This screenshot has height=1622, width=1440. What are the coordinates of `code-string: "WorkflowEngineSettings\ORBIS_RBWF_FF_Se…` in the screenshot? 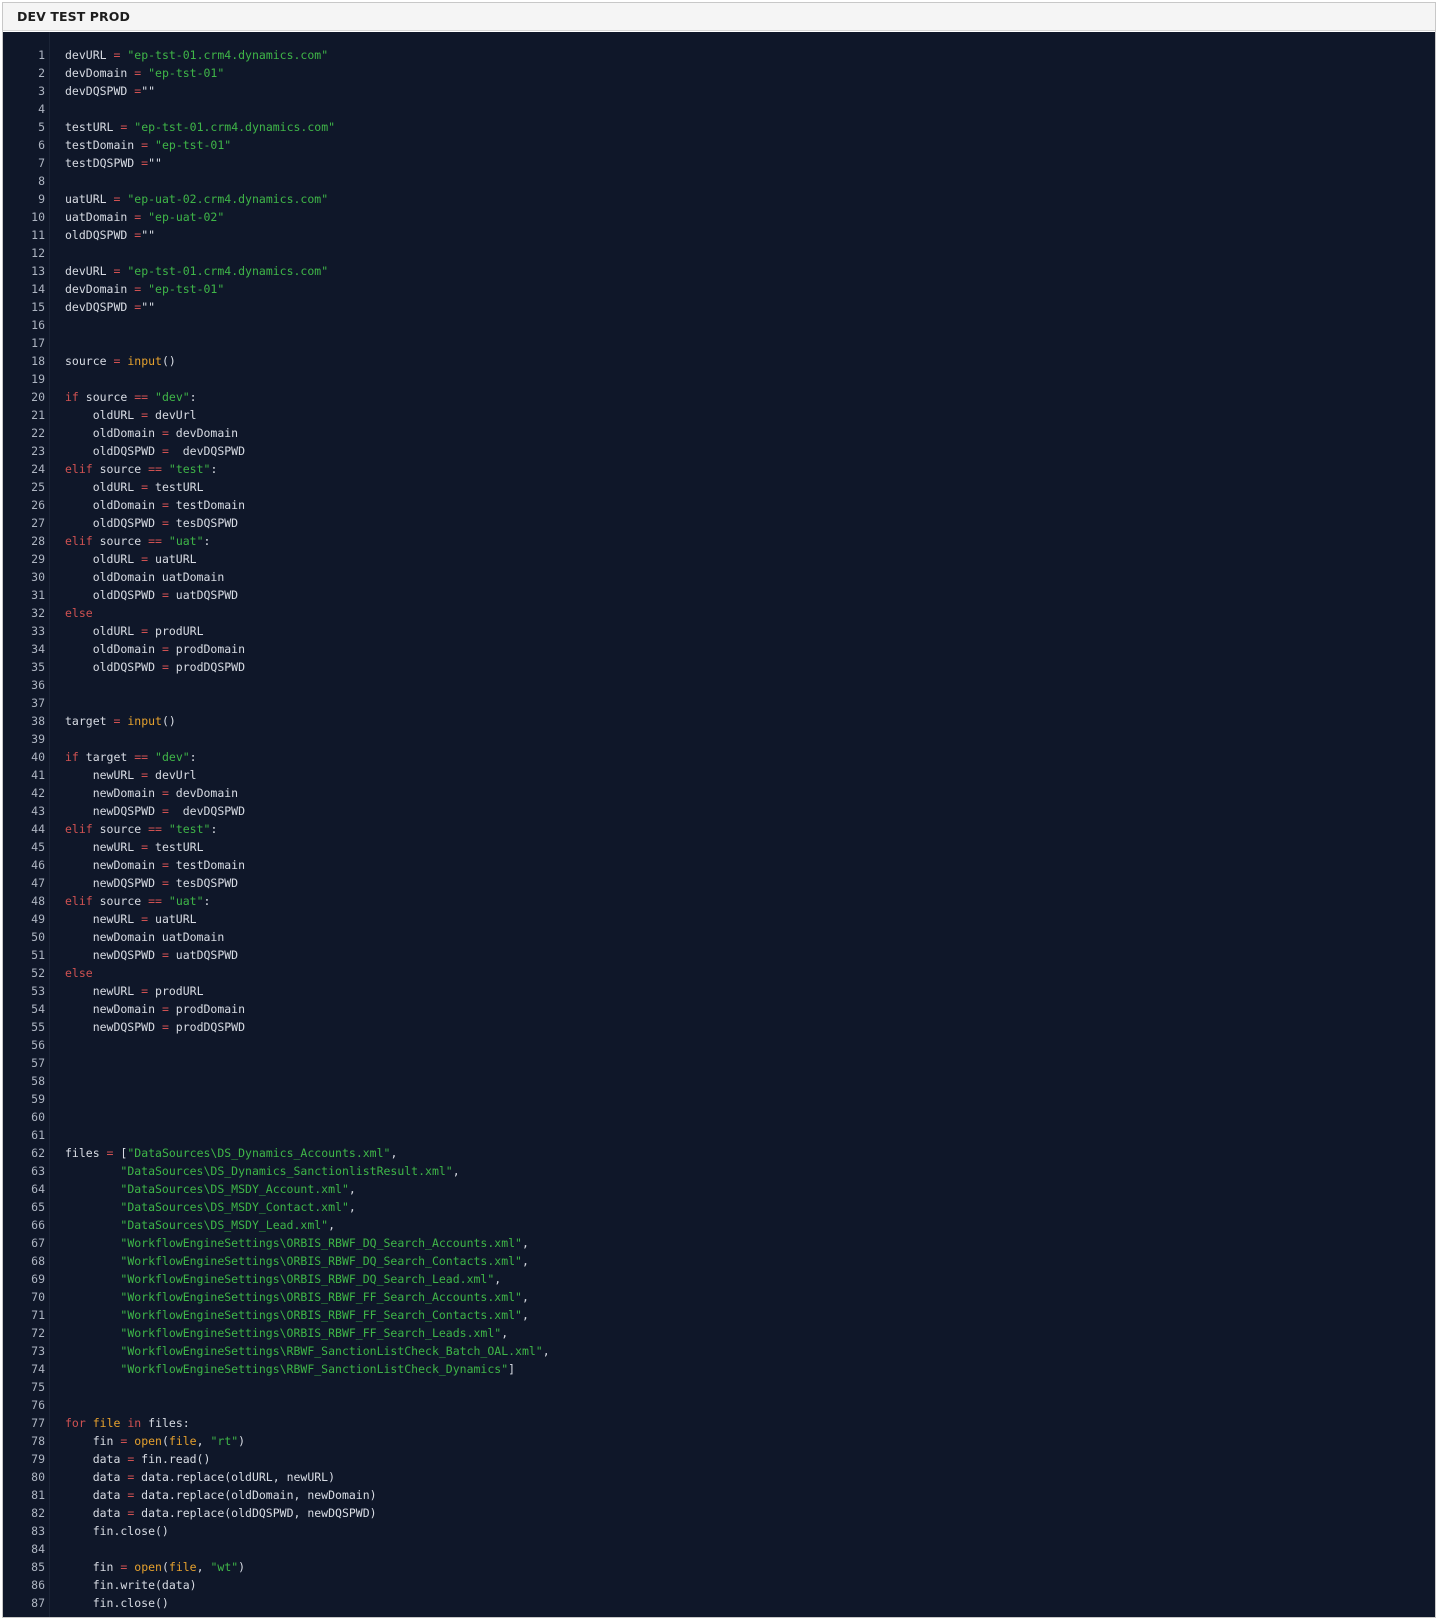 It's located at (321, 1315).